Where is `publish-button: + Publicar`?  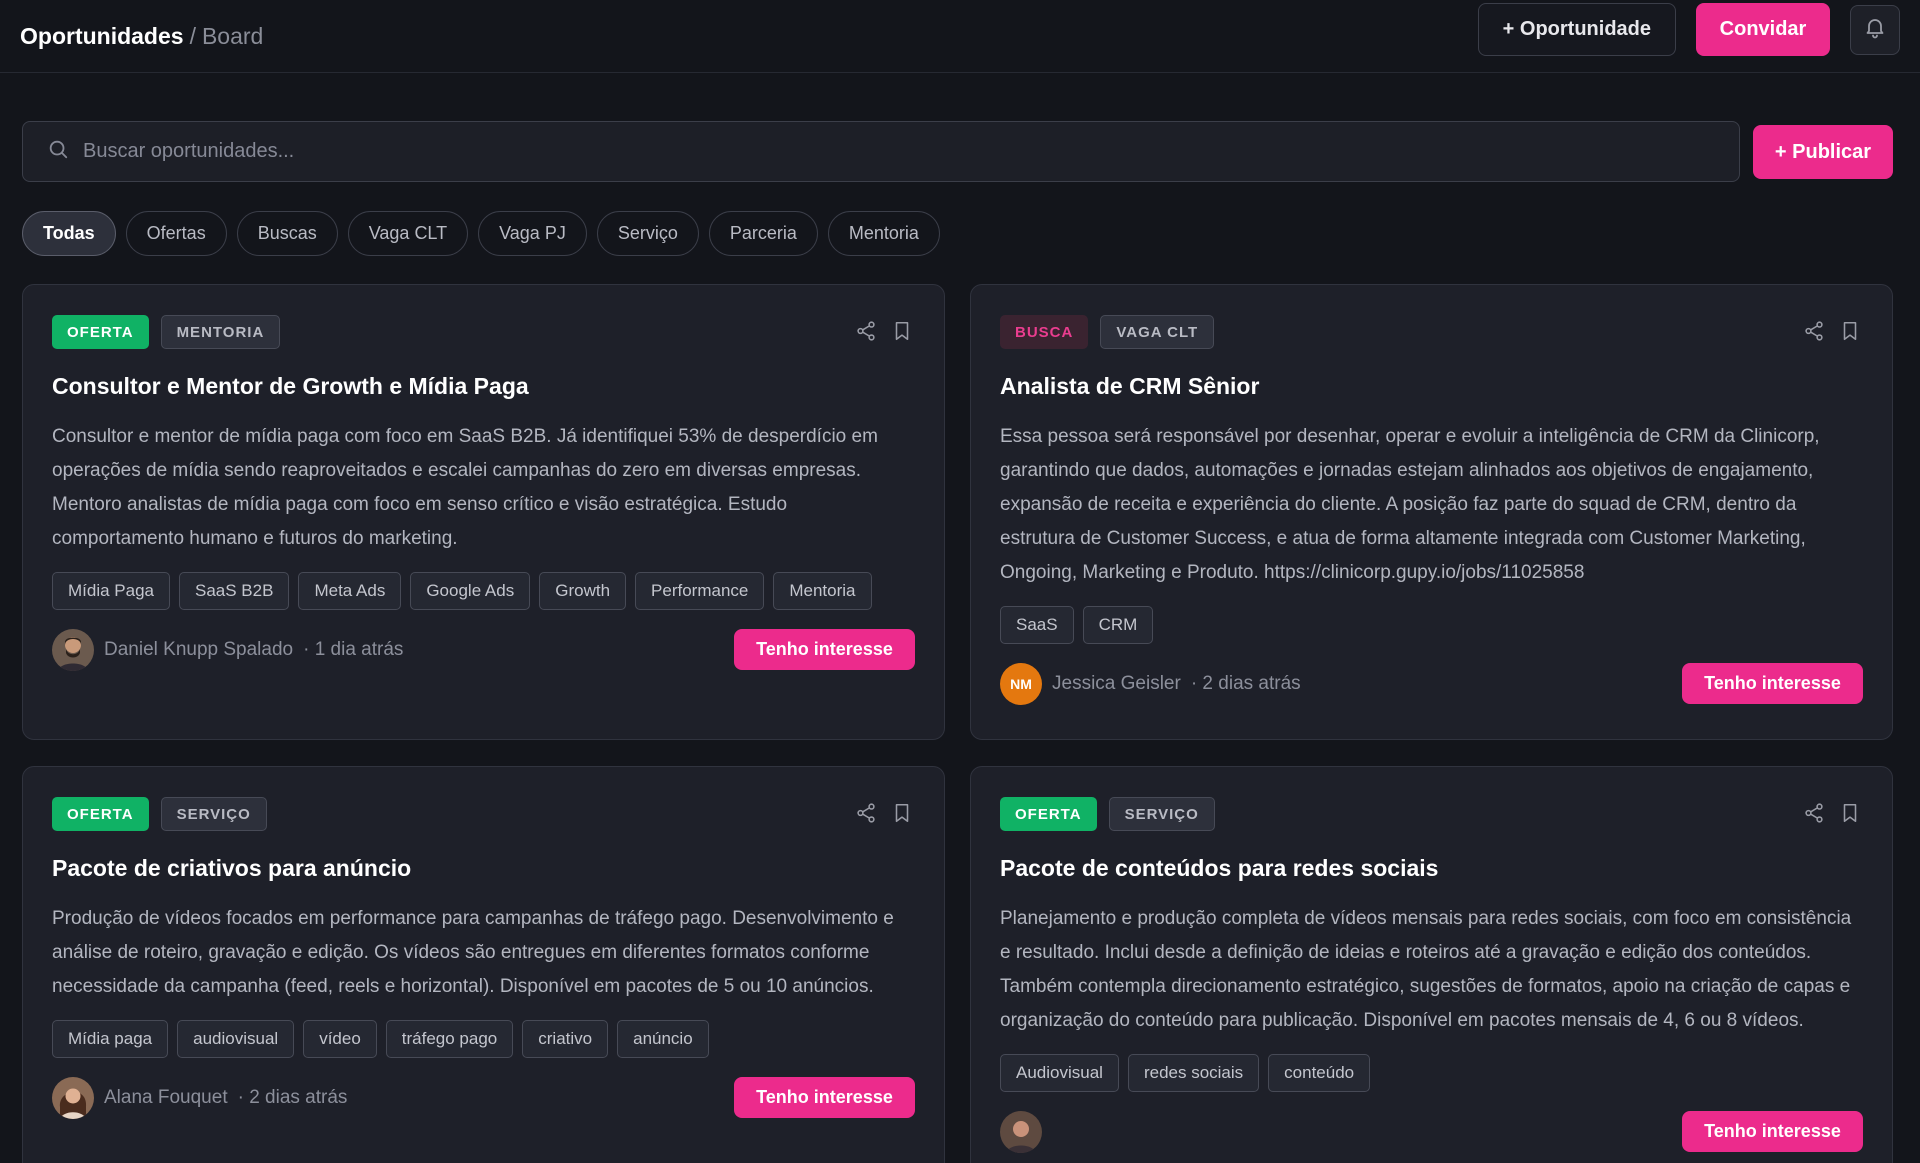 publish-button: + Publicar is located at coordinates (1823, 152).